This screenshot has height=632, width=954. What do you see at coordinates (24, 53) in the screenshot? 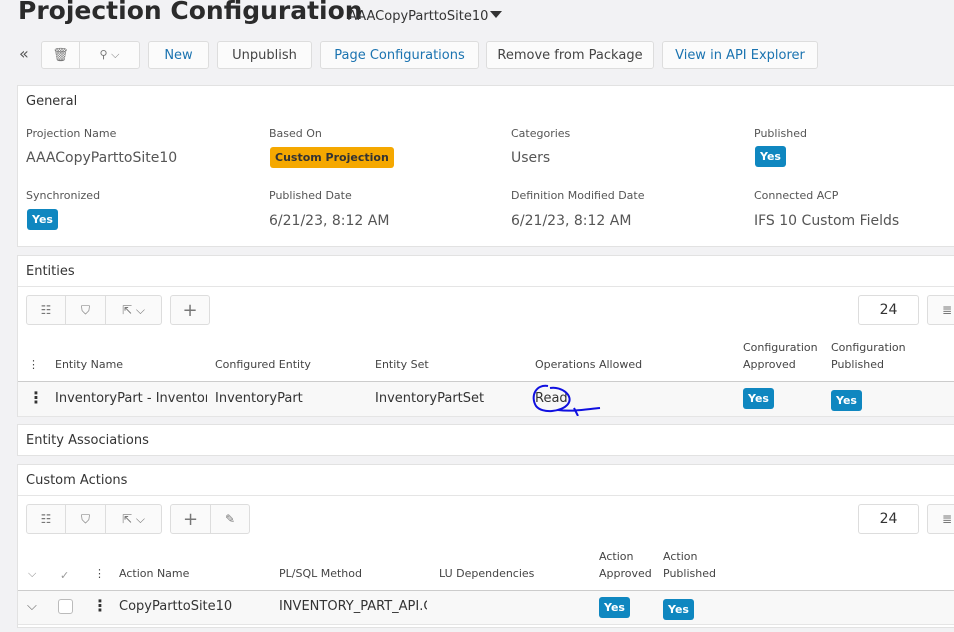
I see `collapse-double-chevron-icon: «` at bounding box center [24, 53].